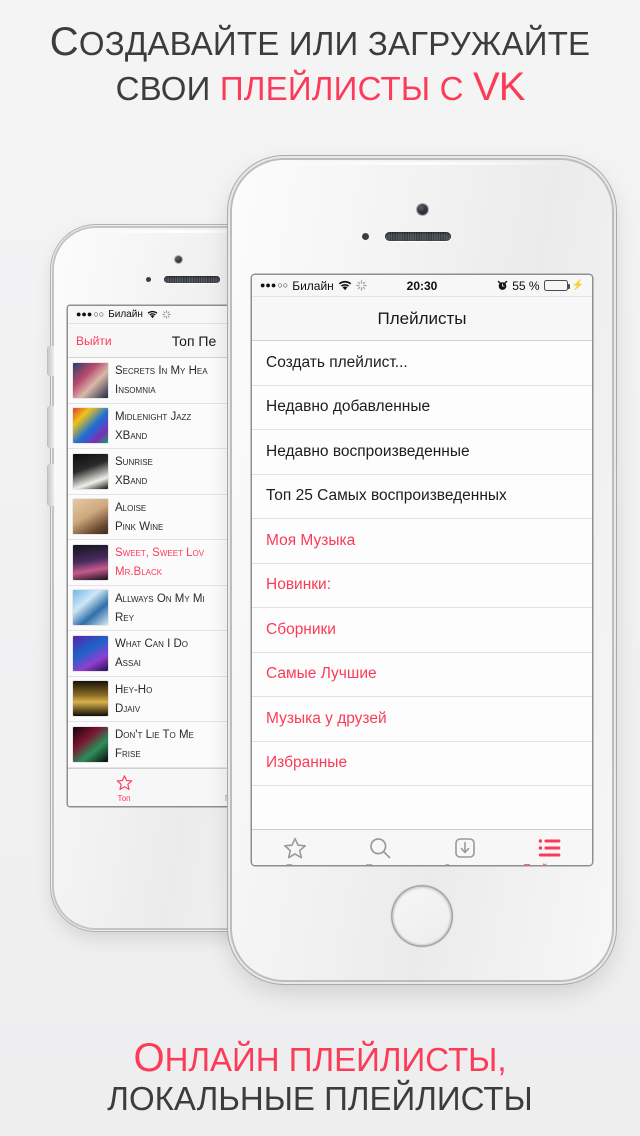 The width and height of the screenshot is (640, 1136). What do you see at coordinates (153, 426) in the screenshot?
I see `song-text: Midlenight jazz xBand` at bounding box center [153, 426].